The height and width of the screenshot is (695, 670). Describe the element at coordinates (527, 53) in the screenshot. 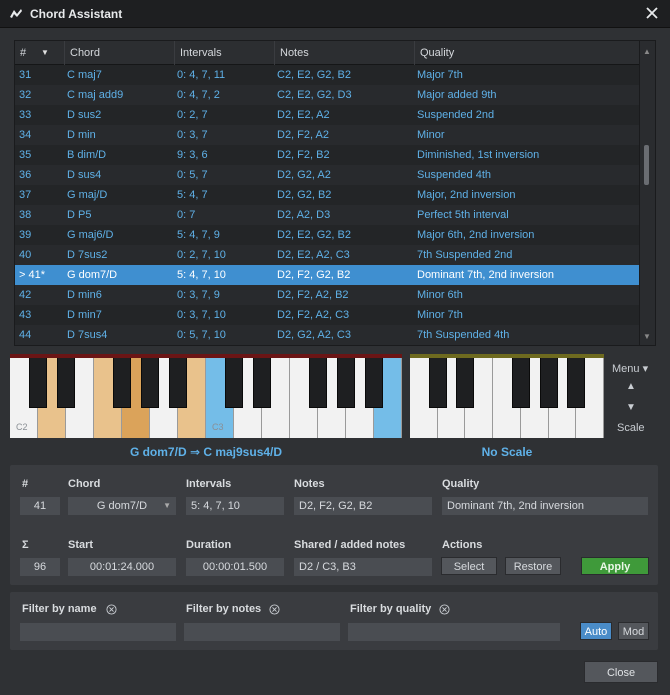

I see `column-header-quality: Quality` at that location.